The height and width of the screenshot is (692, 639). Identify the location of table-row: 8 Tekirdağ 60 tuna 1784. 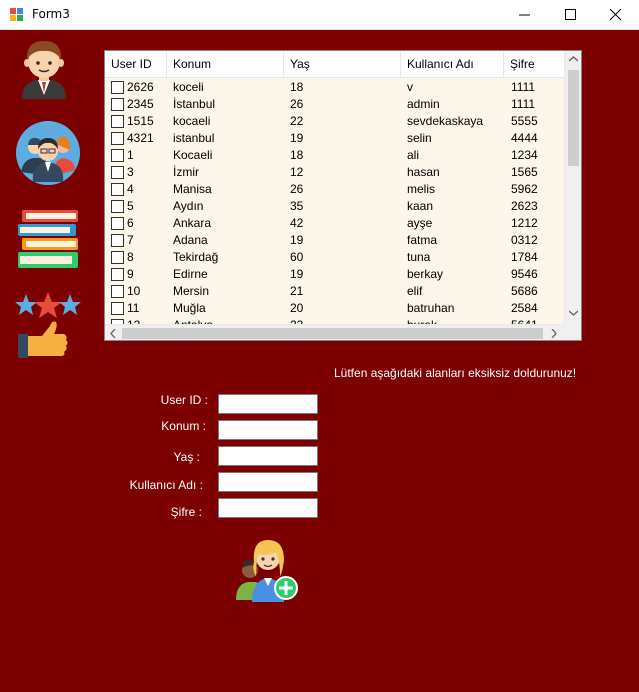
(334, 257).